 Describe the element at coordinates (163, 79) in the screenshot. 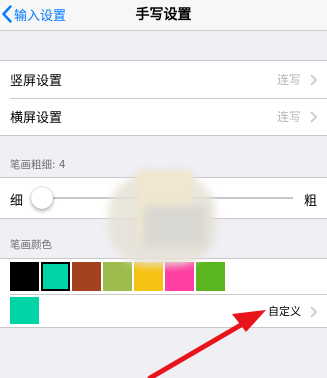

I see `portrait-settings-row: 竖屏设置 连写` at that location.